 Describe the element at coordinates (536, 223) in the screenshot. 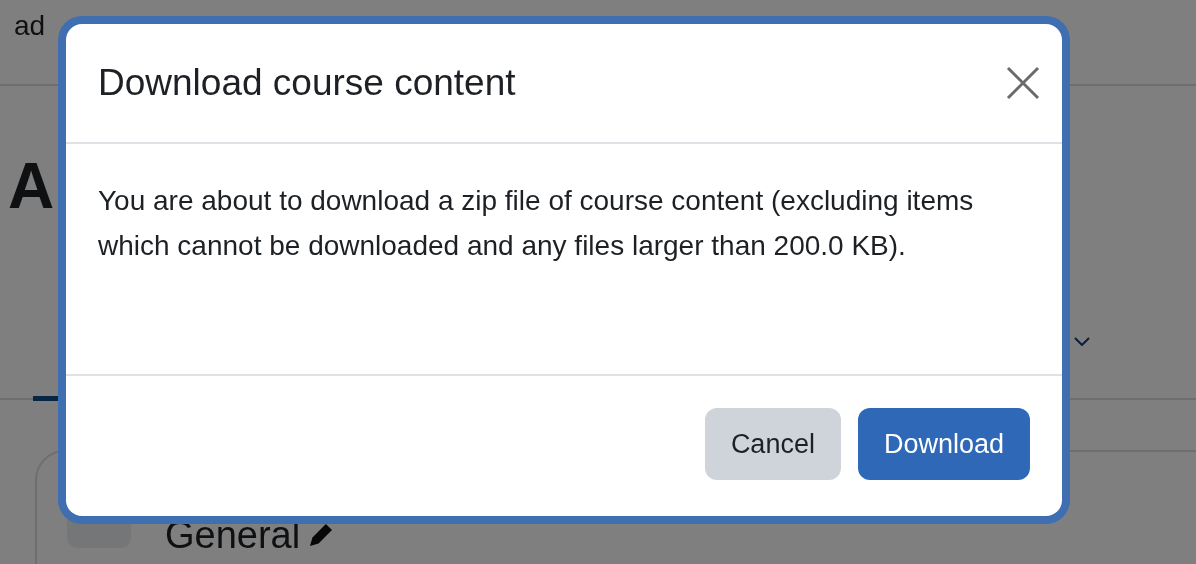

I see `dialog-message: You are about to download a zip file of course content (excluding items which cannot be downloaded and any files larger than 200.0 KB).` at that location.